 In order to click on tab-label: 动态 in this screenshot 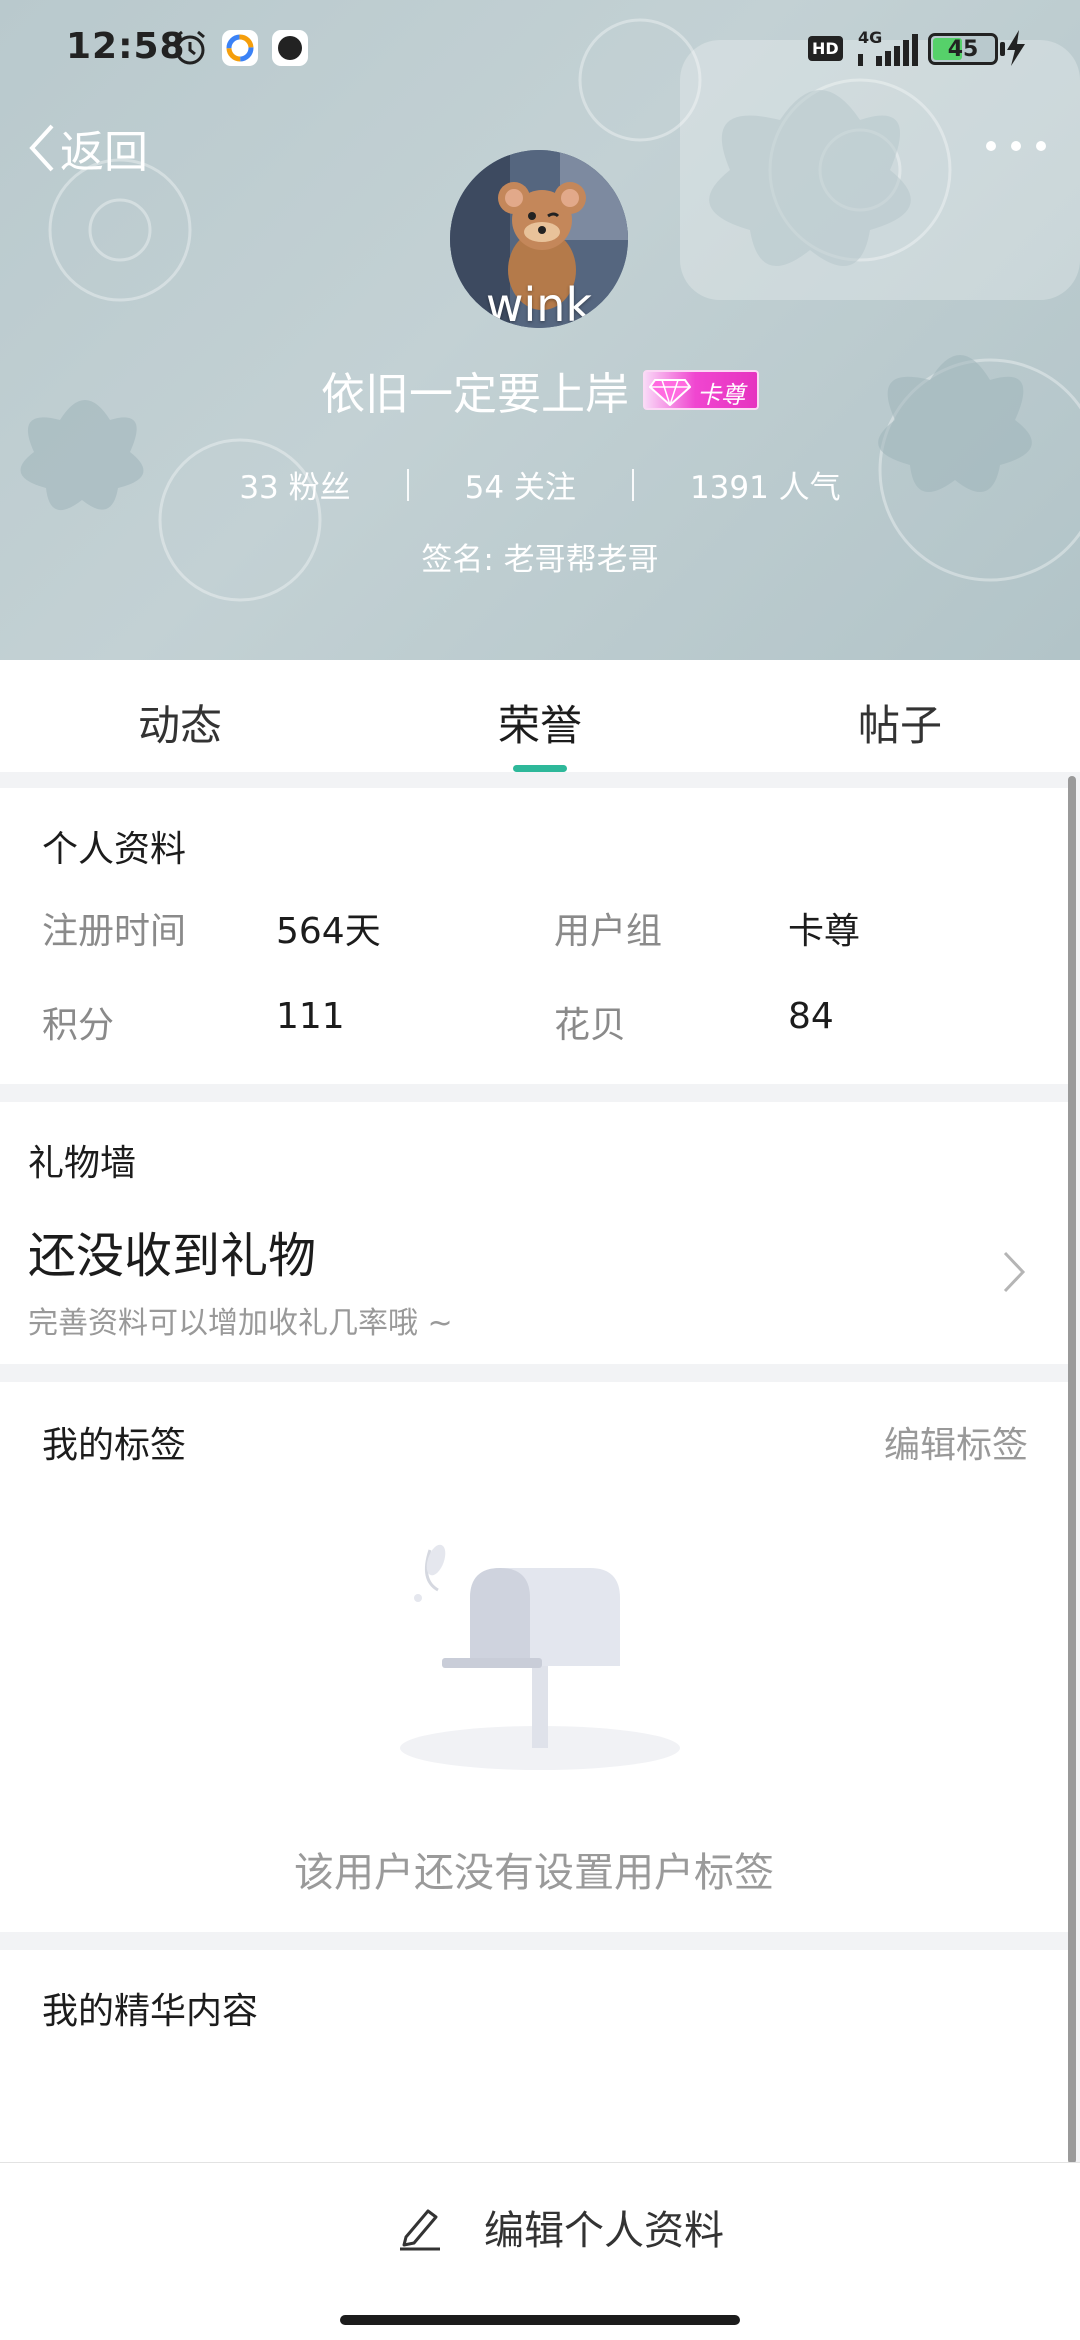, I will do `click(179, 725)`.